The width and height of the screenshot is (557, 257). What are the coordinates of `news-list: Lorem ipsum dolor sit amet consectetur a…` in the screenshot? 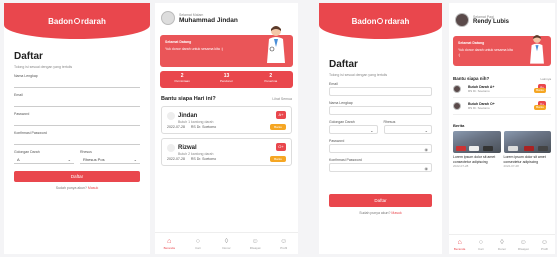 It's located at (502, 149).